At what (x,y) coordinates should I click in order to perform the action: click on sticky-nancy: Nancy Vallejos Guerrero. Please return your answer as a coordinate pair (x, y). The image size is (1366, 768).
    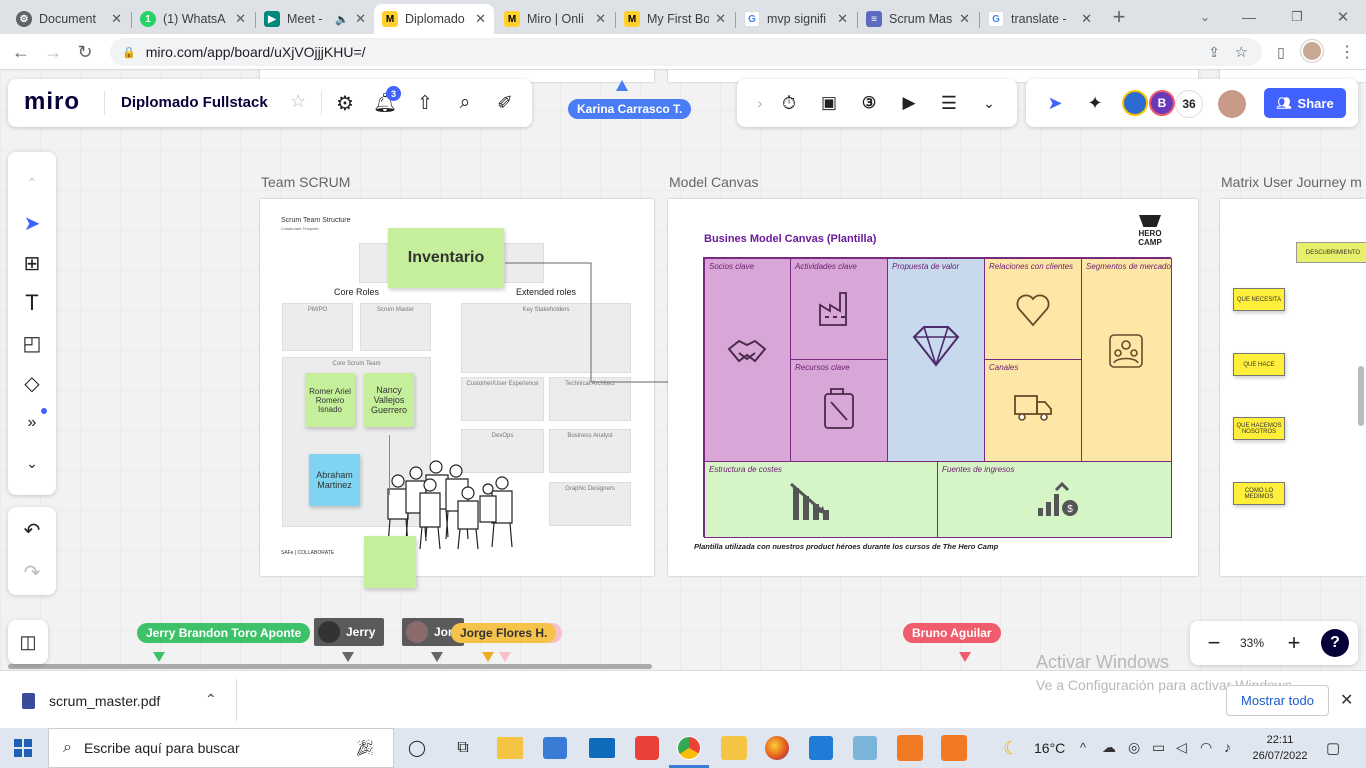
    Looking at the image, I should click on (389, 400).